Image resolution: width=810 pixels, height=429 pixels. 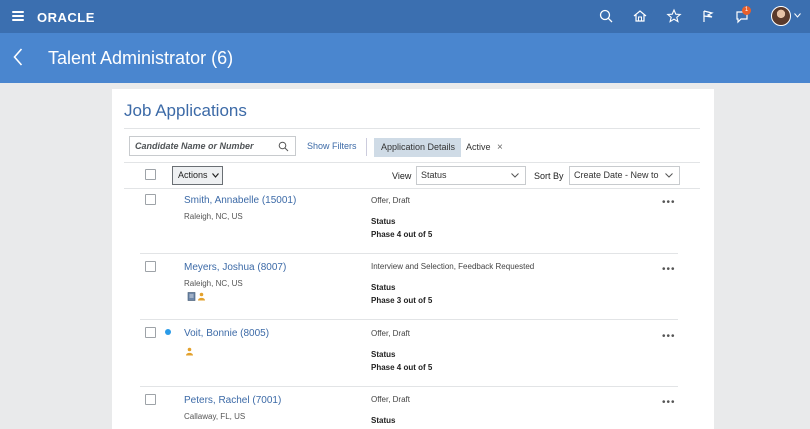 I want to click on section-title: Job Applications, so click(x=185, y=110).